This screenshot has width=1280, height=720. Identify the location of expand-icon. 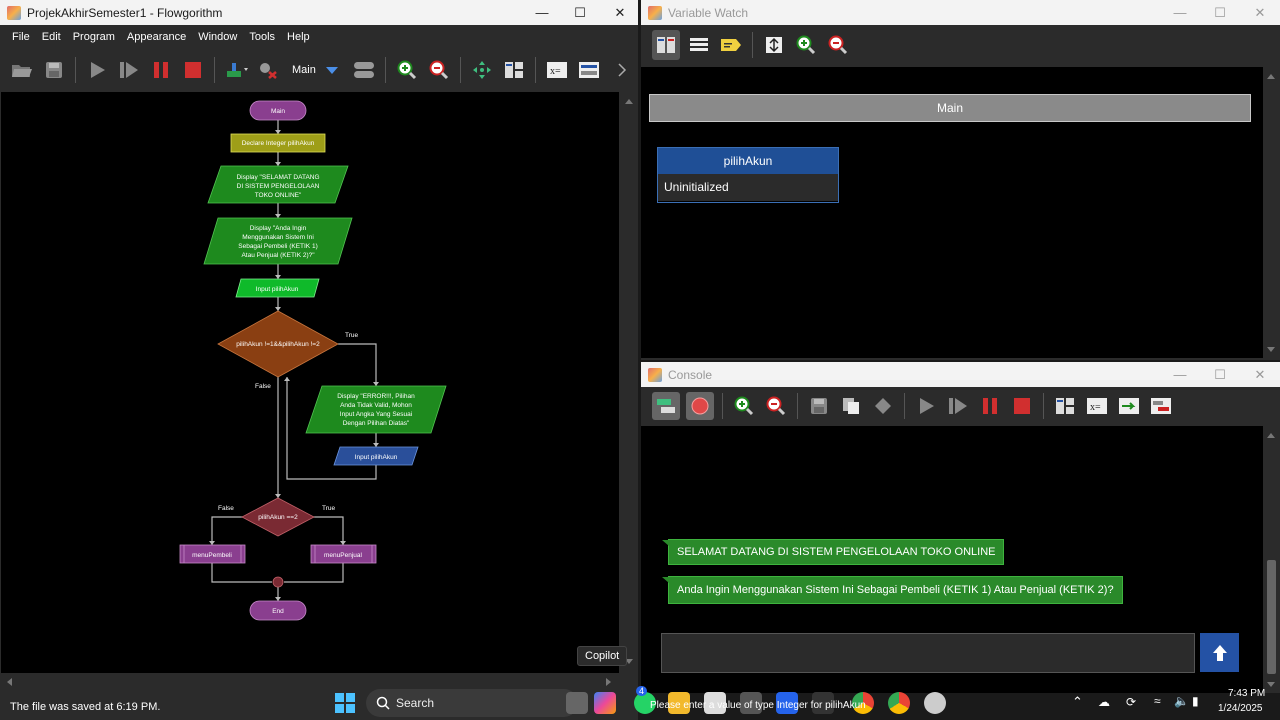
(774, 45).